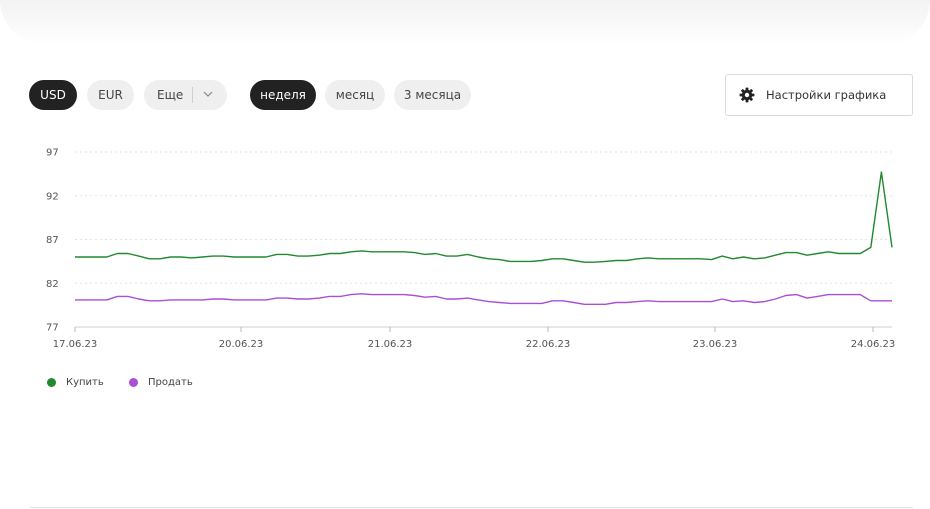  What do you see at coordinates (465, 22) in the screenshot?
I see `header-shadow` at bounding box center [465, 22].